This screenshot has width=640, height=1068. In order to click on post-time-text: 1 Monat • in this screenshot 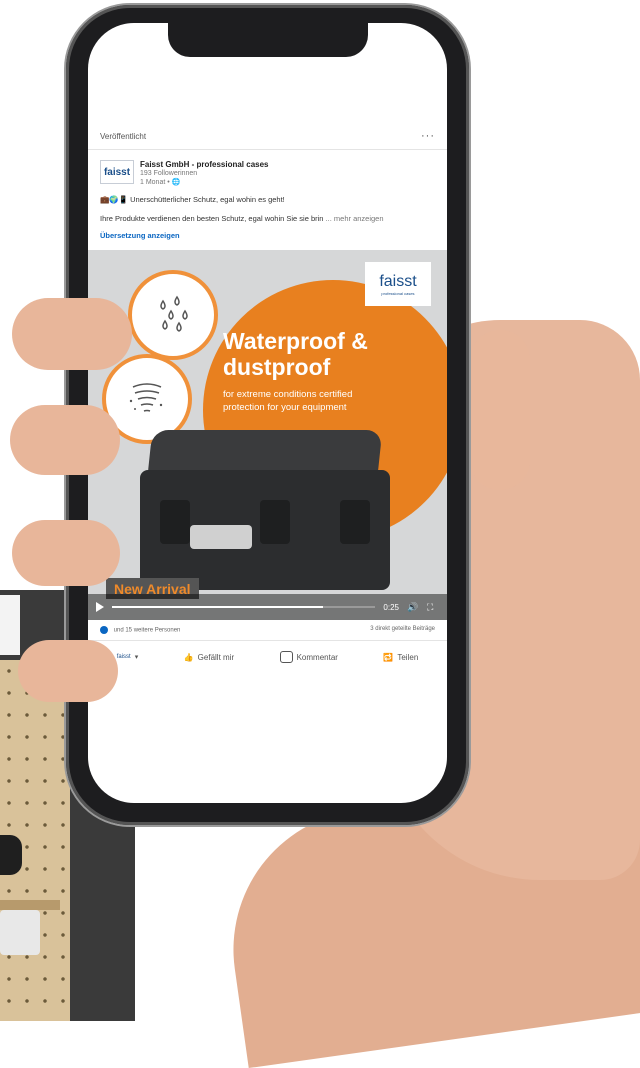, I will do `click(155, 182)`.